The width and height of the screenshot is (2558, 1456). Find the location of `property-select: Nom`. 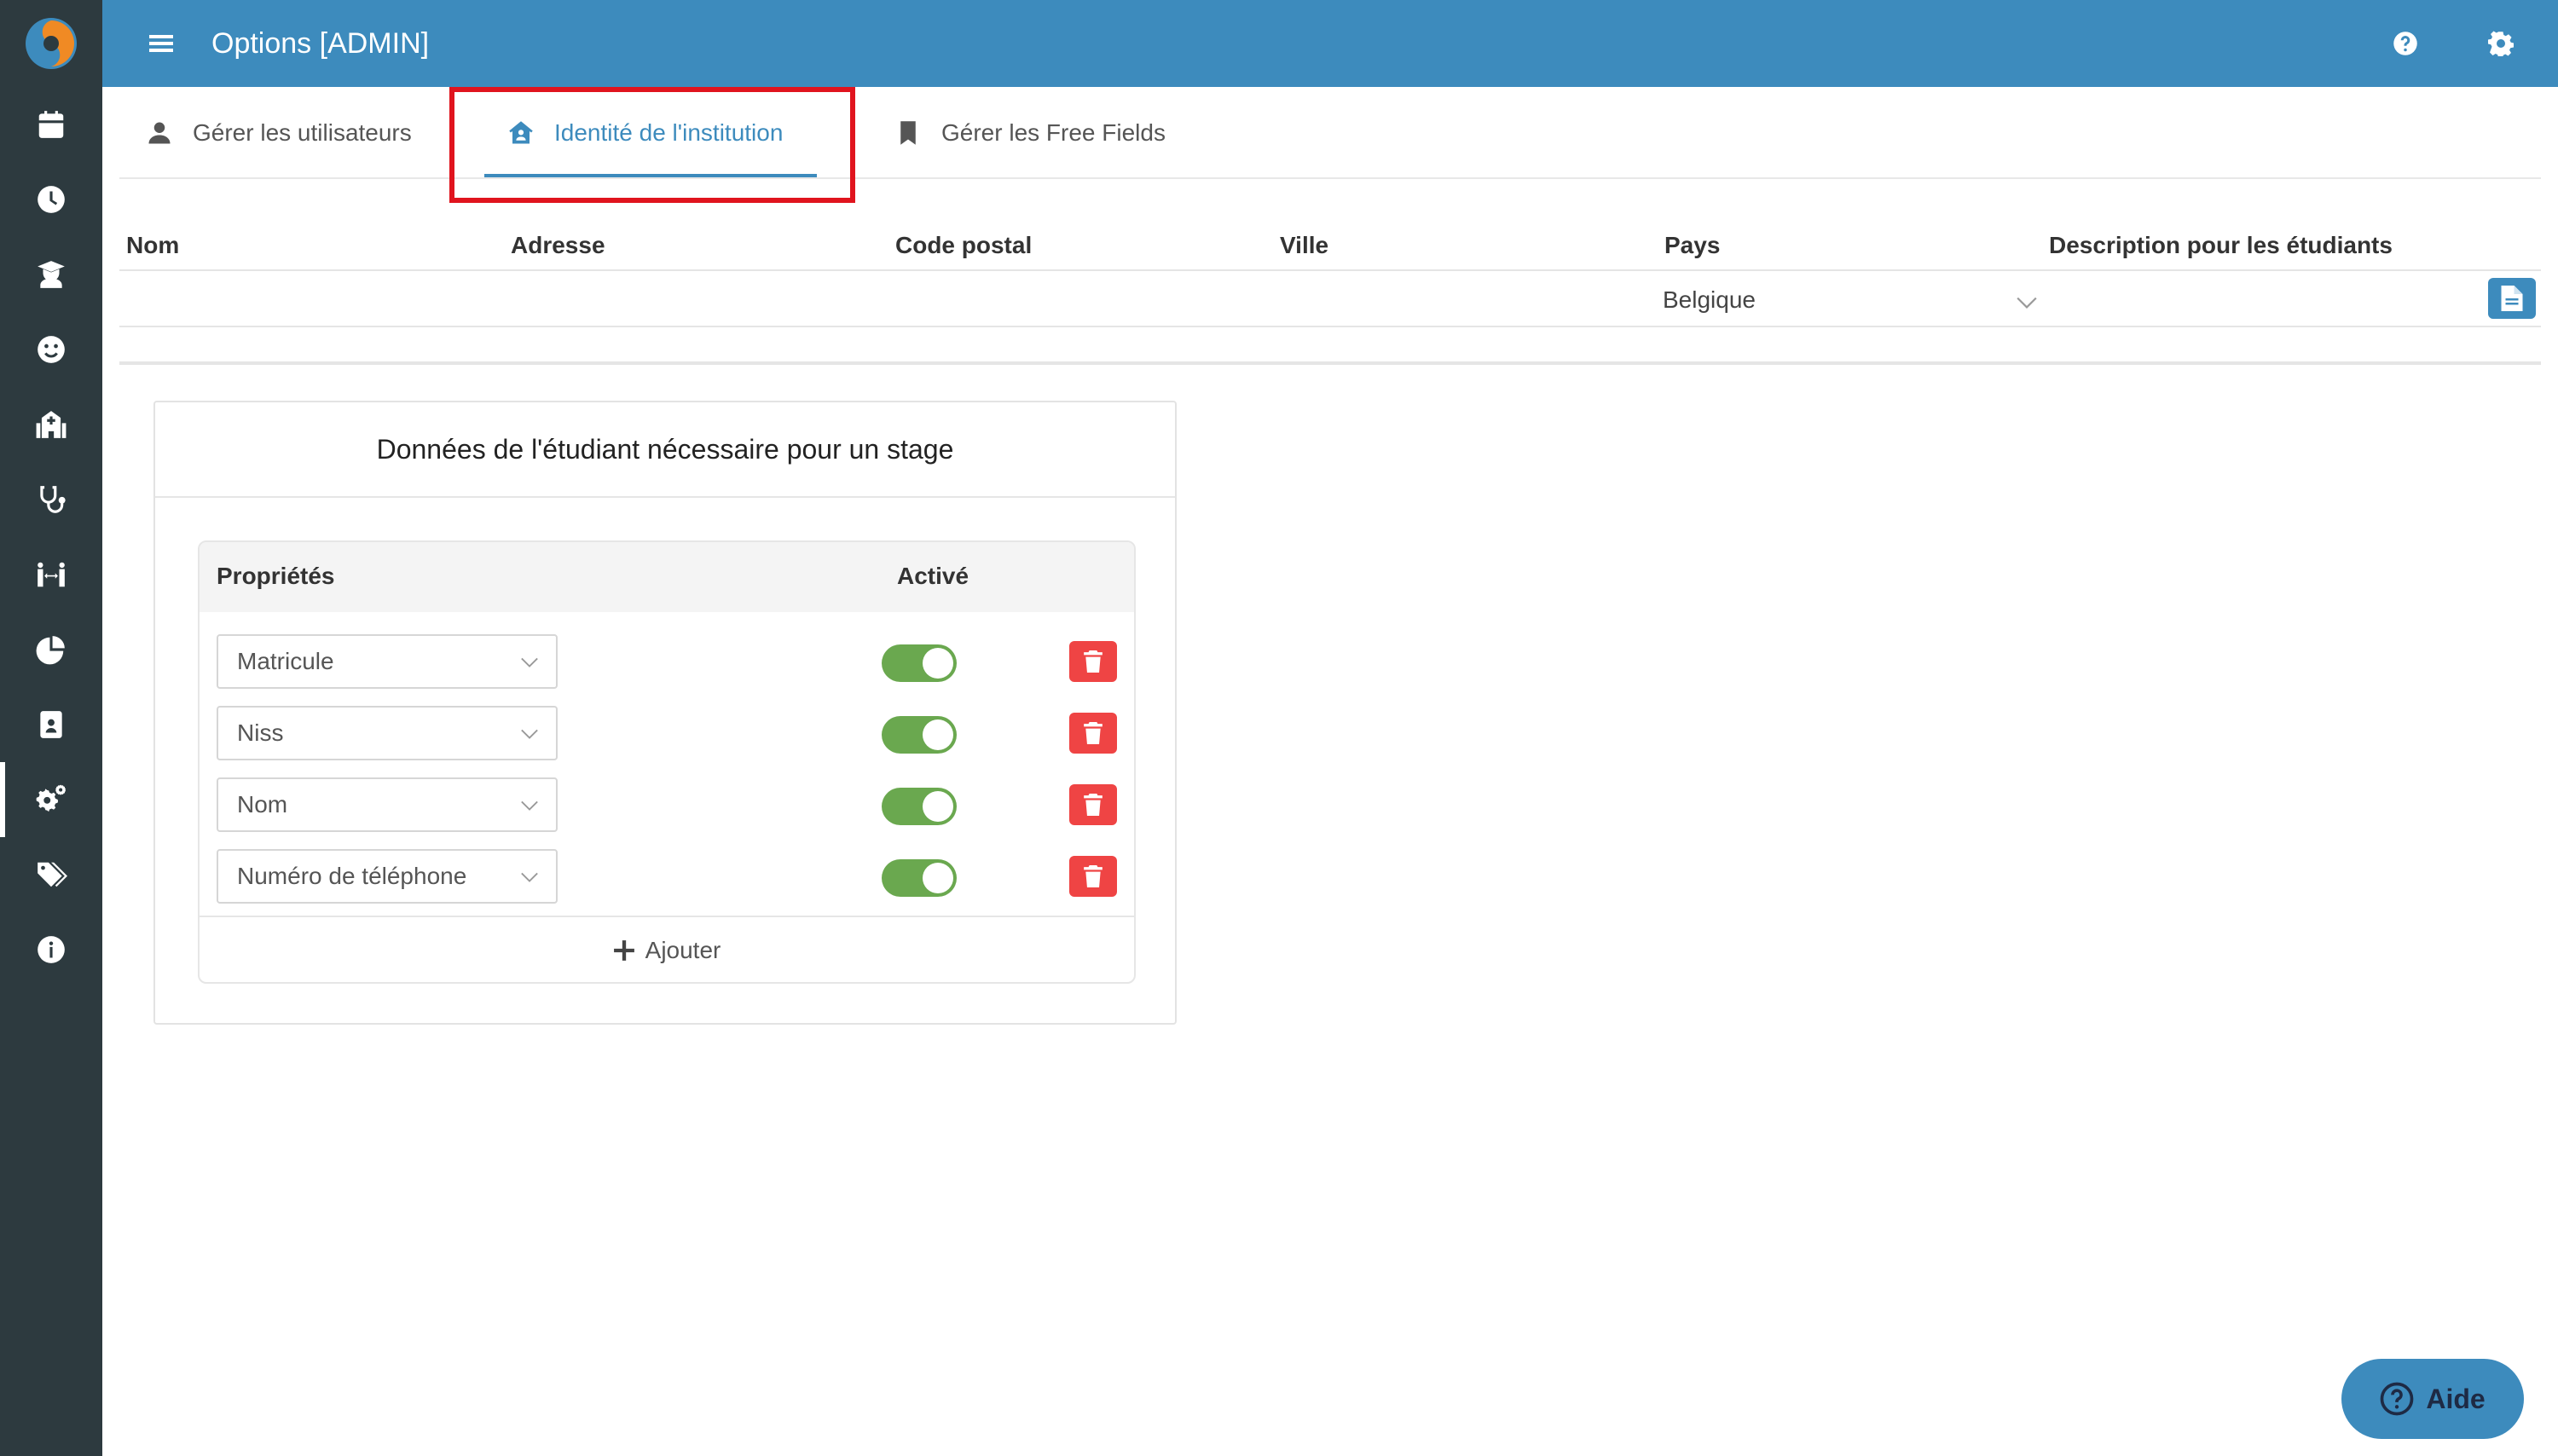

property-select: Nom is located at coordinates (387, 804).